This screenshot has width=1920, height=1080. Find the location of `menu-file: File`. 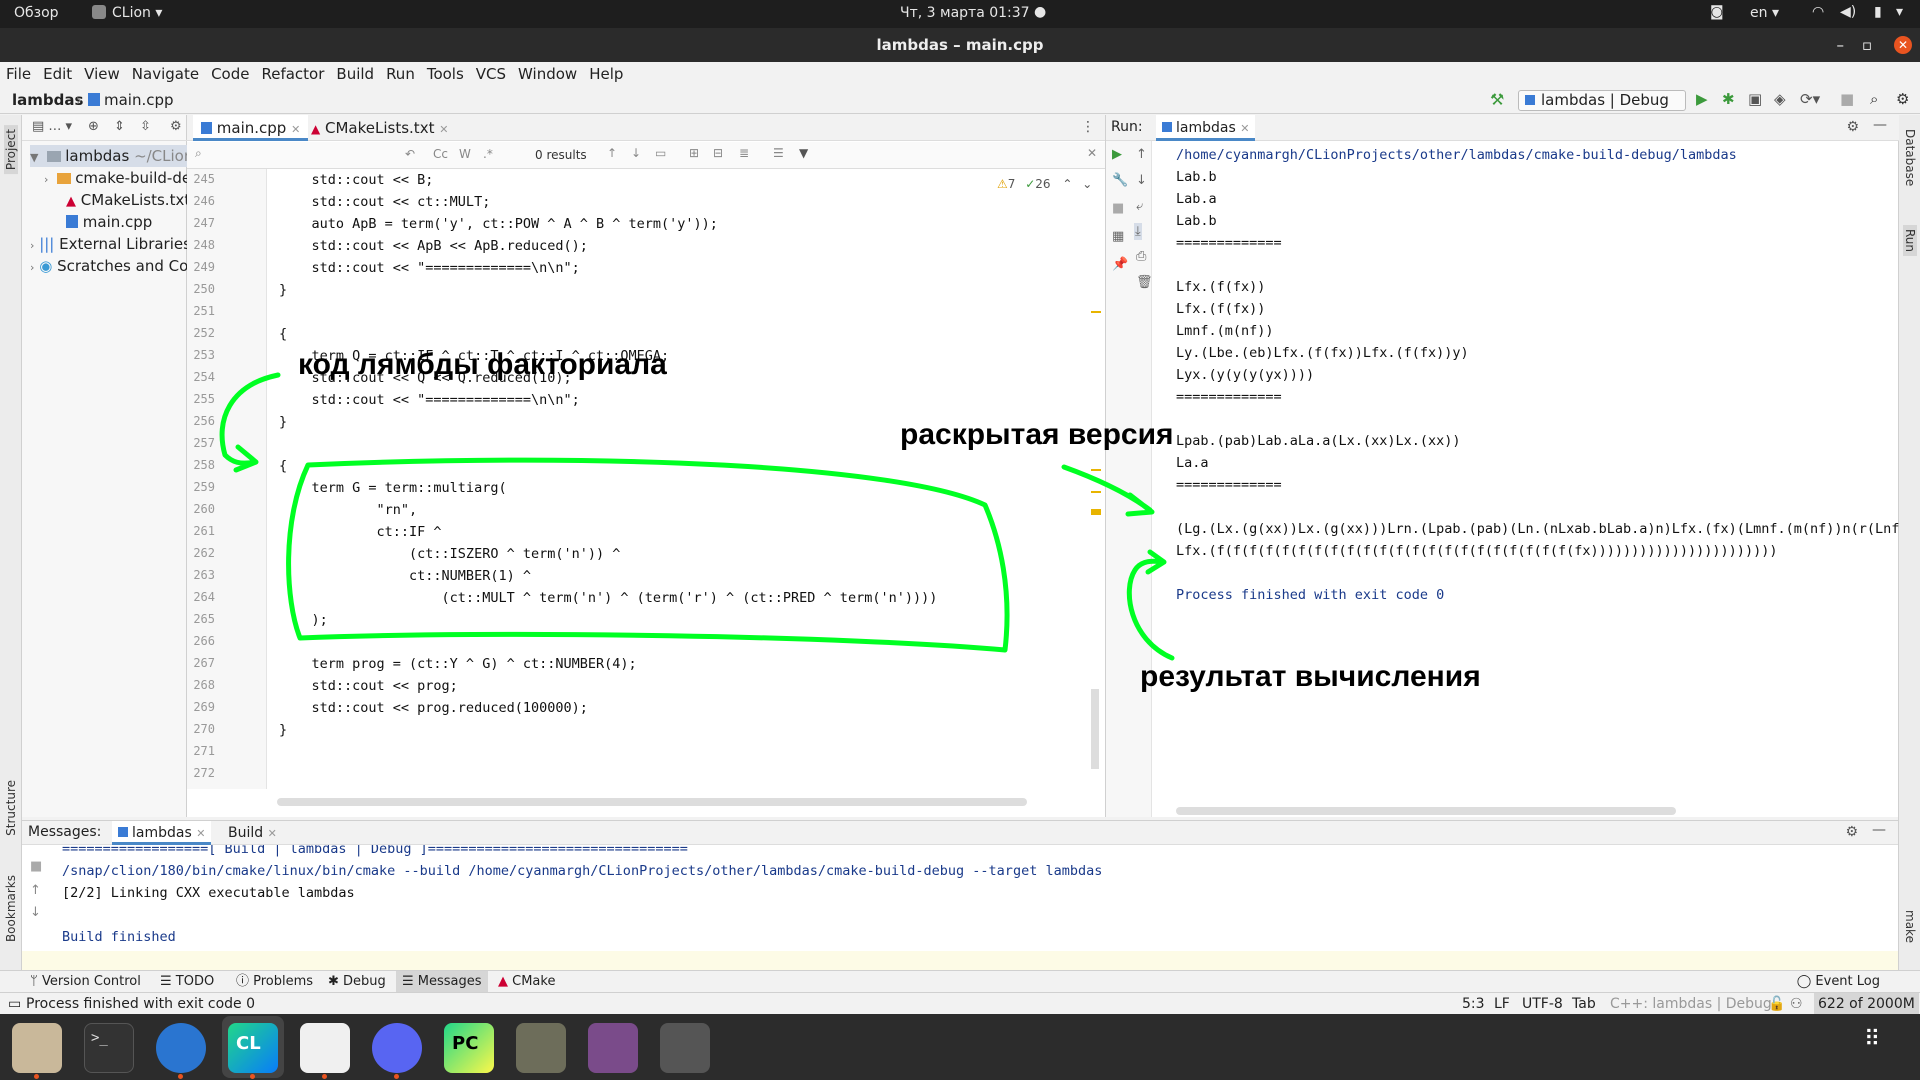

menu-file: File is located at coordinates (18, 72).